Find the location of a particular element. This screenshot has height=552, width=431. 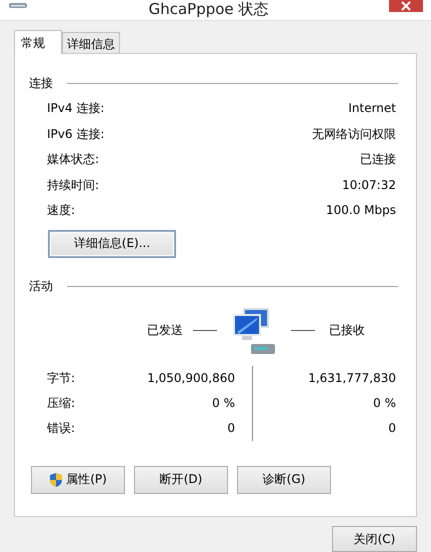

field-label: 错误: is located at coordinates (61, 428).